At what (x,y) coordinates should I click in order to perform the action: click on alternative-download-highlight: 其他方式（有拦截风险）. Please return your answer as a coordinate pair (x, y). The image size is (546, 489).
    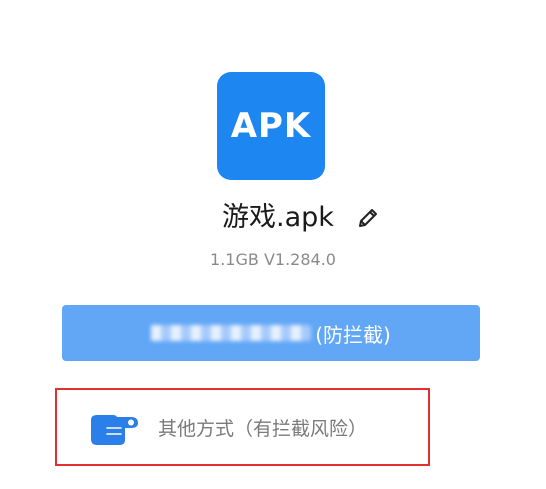
    Looking at the image, I should click on (242, 427).